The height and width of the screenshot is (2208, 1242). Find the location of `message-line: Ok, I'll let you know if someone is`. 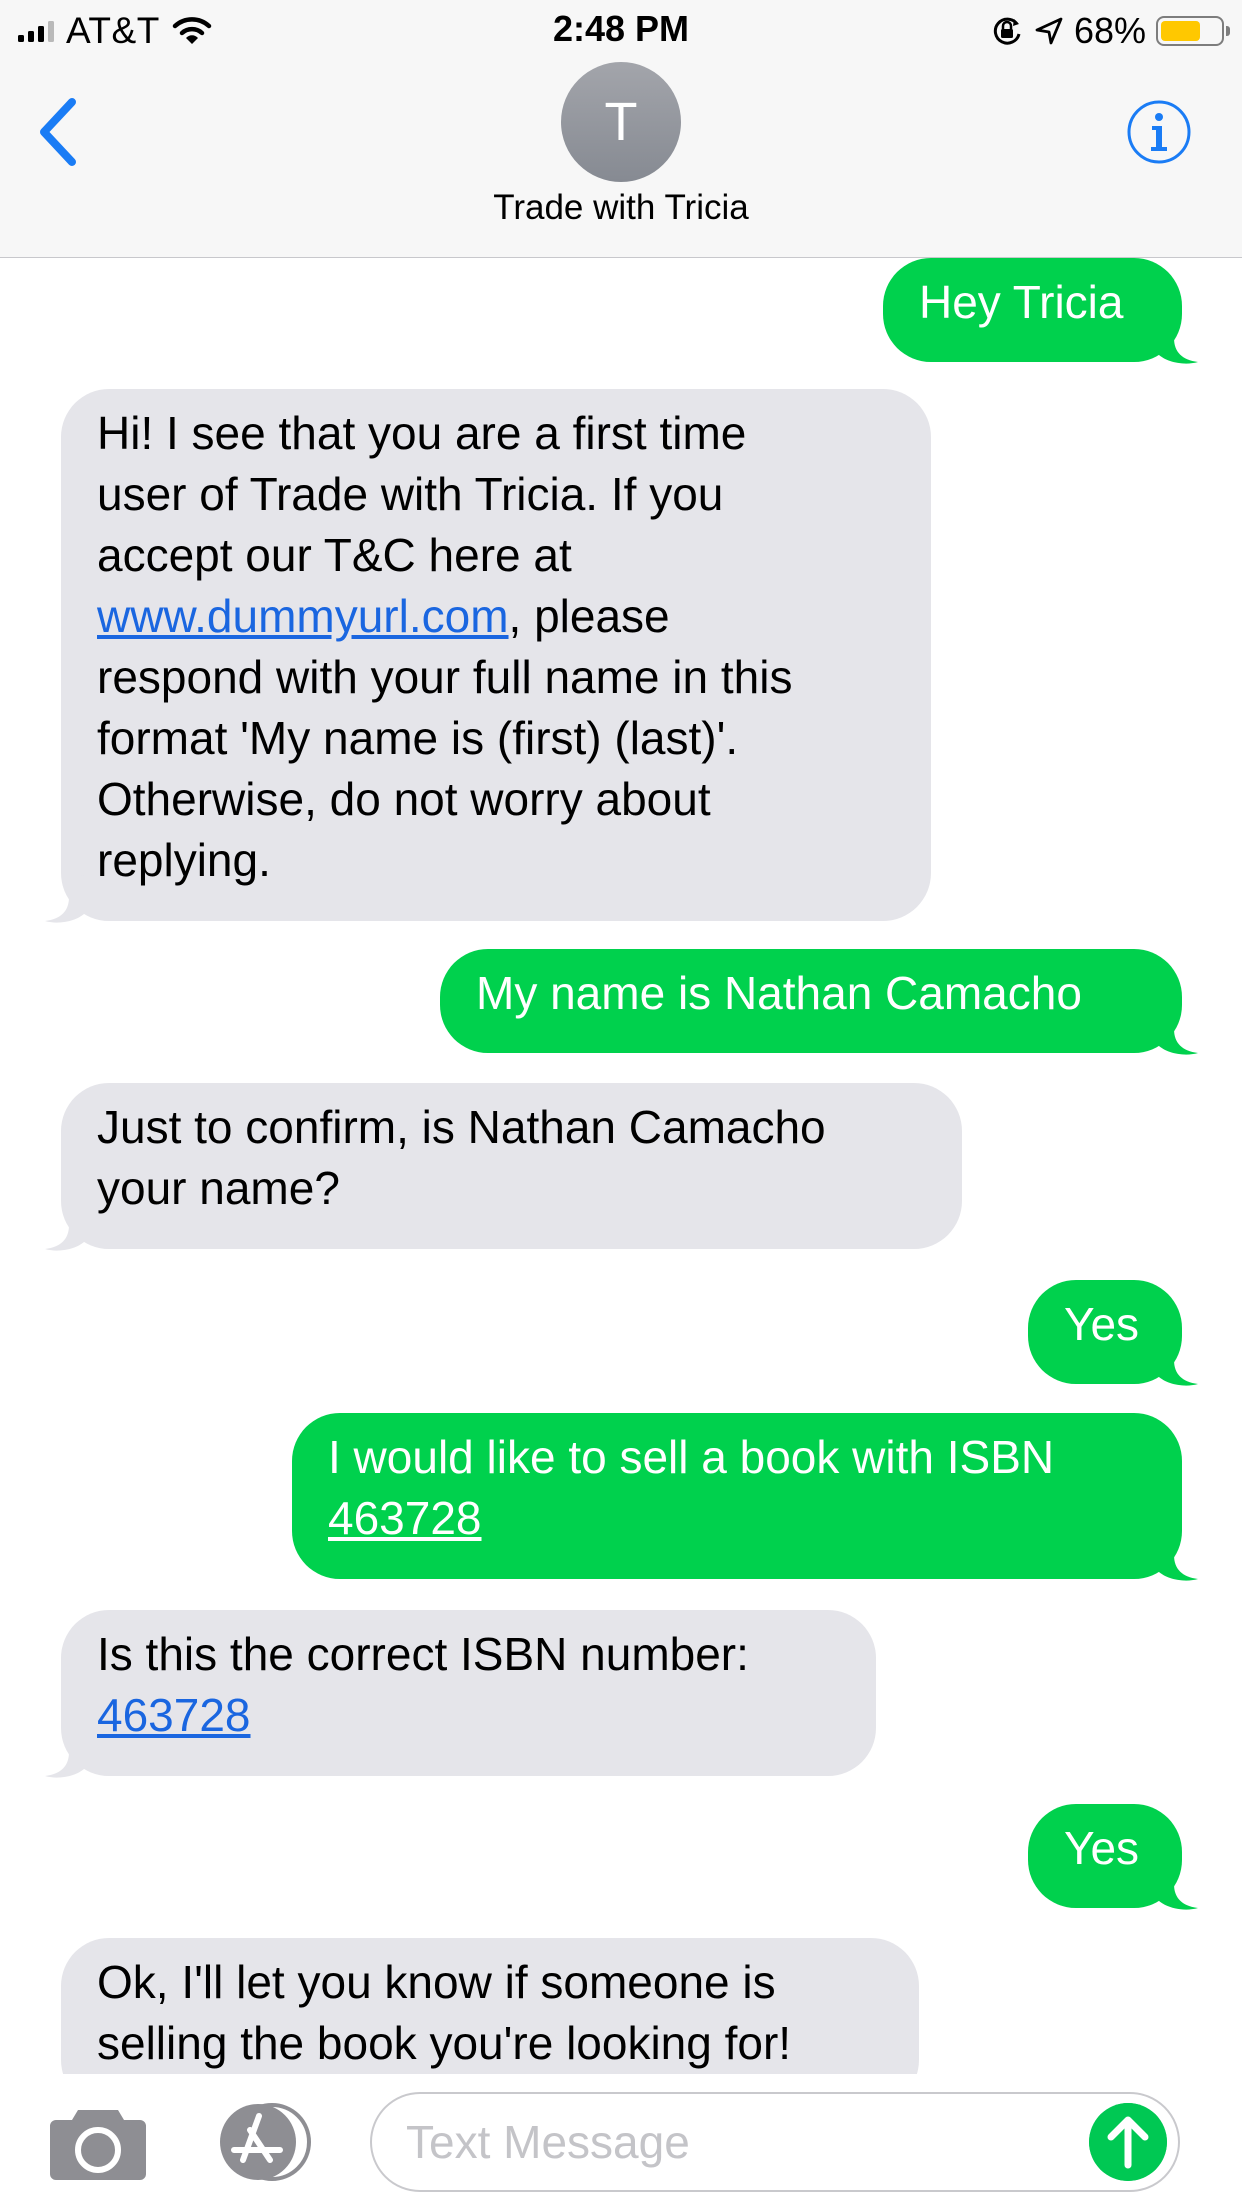

message-line: Ok, I'll let you know if someone is is located at coordinates (436, 1982).